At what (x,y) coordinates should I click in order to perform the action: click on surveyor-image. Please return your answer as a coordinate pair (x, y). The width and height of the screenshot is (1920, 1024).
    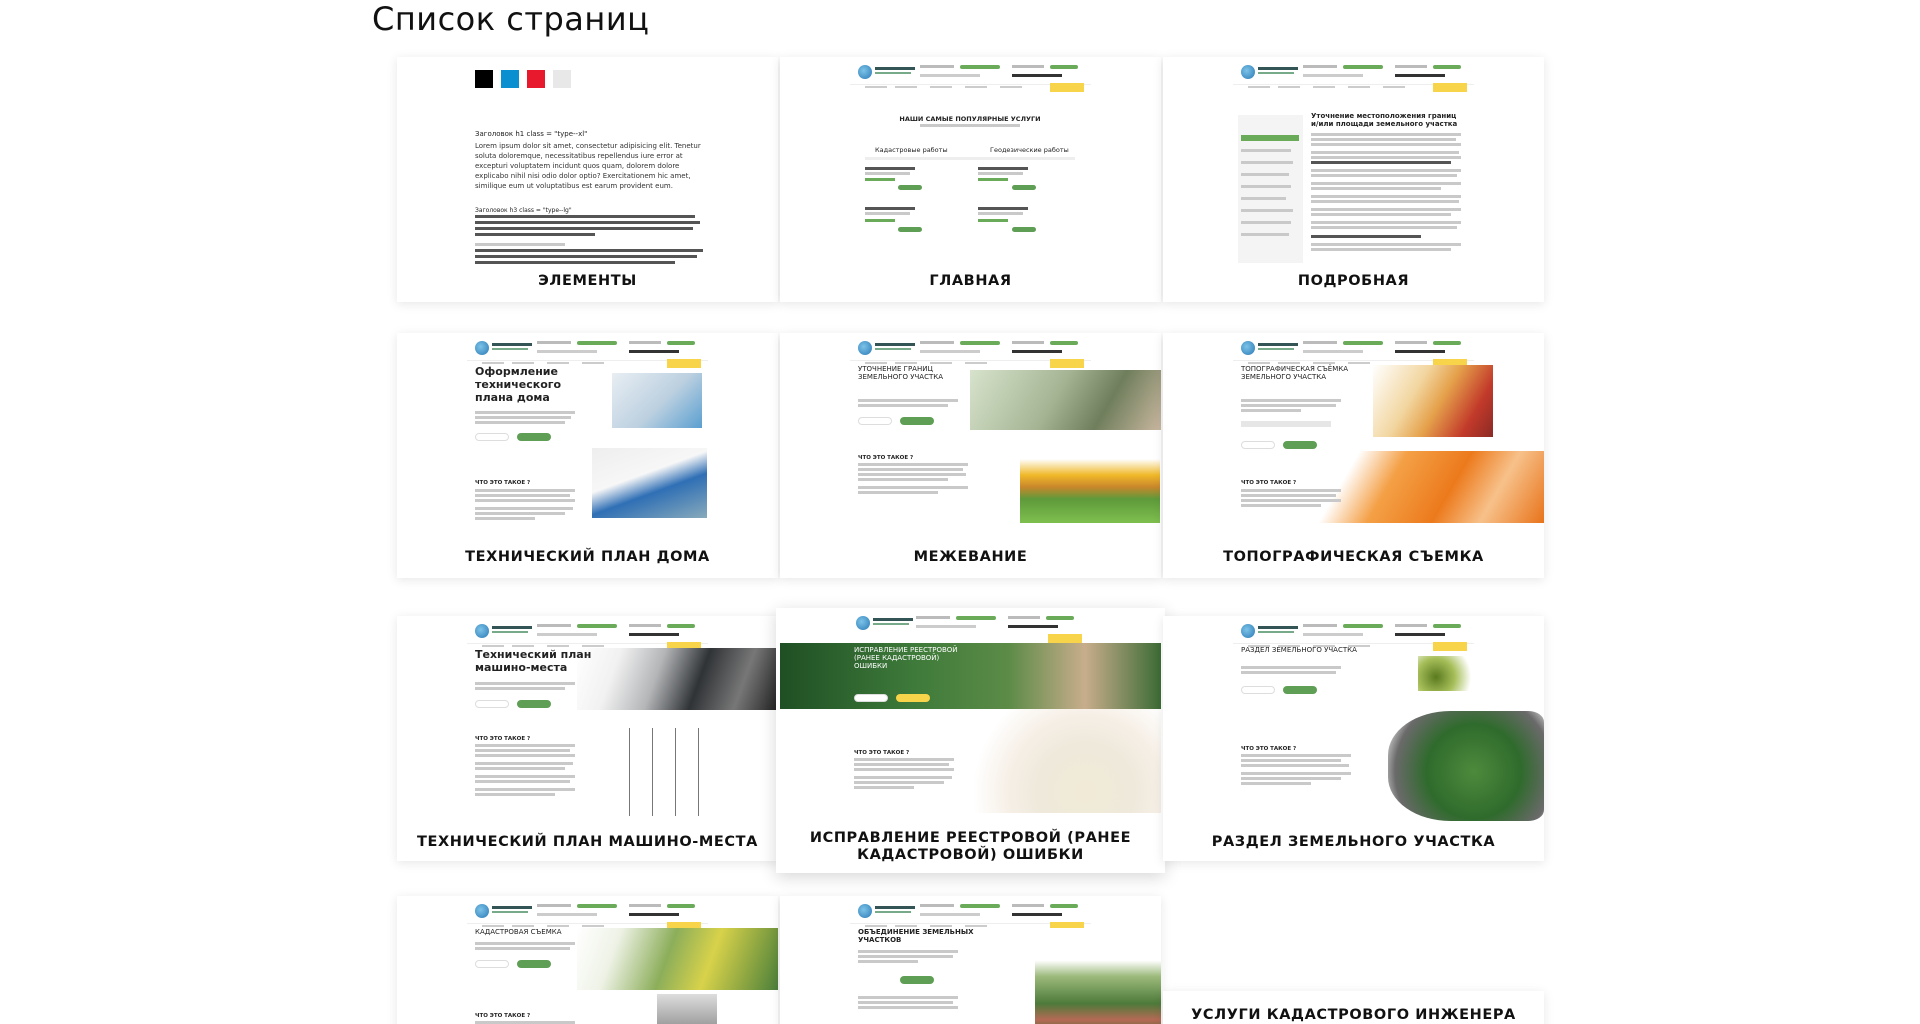
    Looking at the image, I should click on (1433, 401).